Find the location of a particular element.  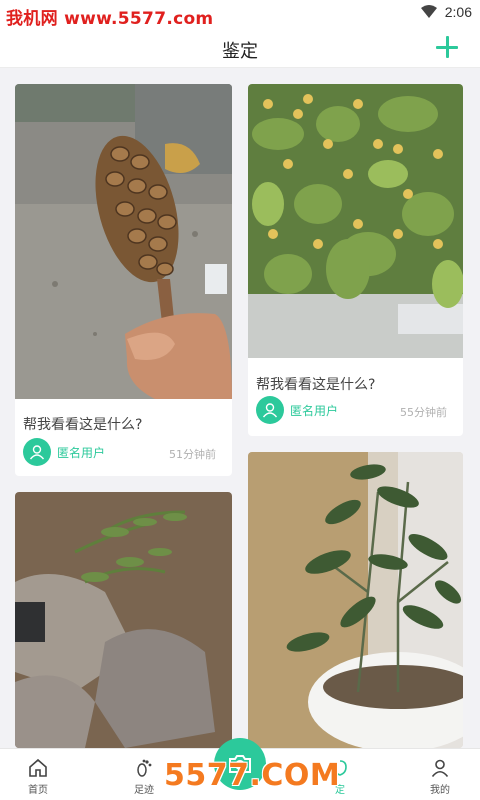

plus-icon is located at coordinates (447, 47).